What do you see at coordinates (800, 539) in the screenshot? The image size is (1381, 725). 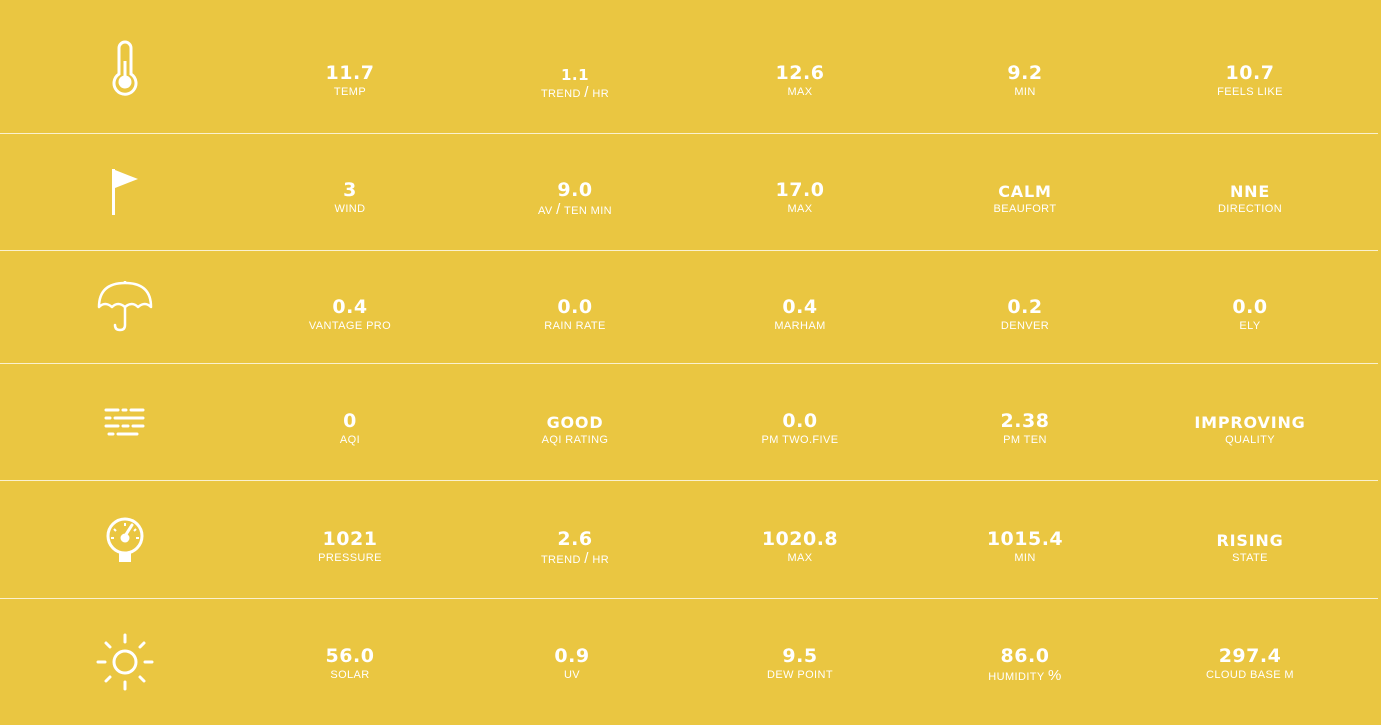 I see `pressure-max-value: 1020.8` at bounding box center [800, 539].